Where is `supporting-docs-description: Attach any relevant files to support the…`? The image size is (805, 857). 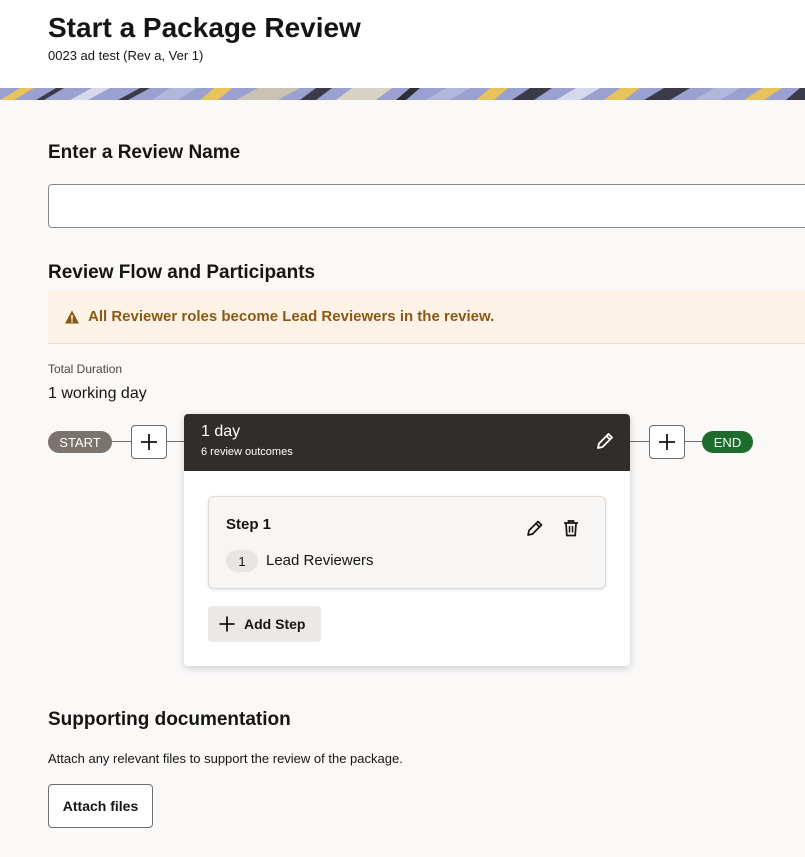
supporting-docs-description: Attach any relevant files to support the… is located at coordinates (225, 758).